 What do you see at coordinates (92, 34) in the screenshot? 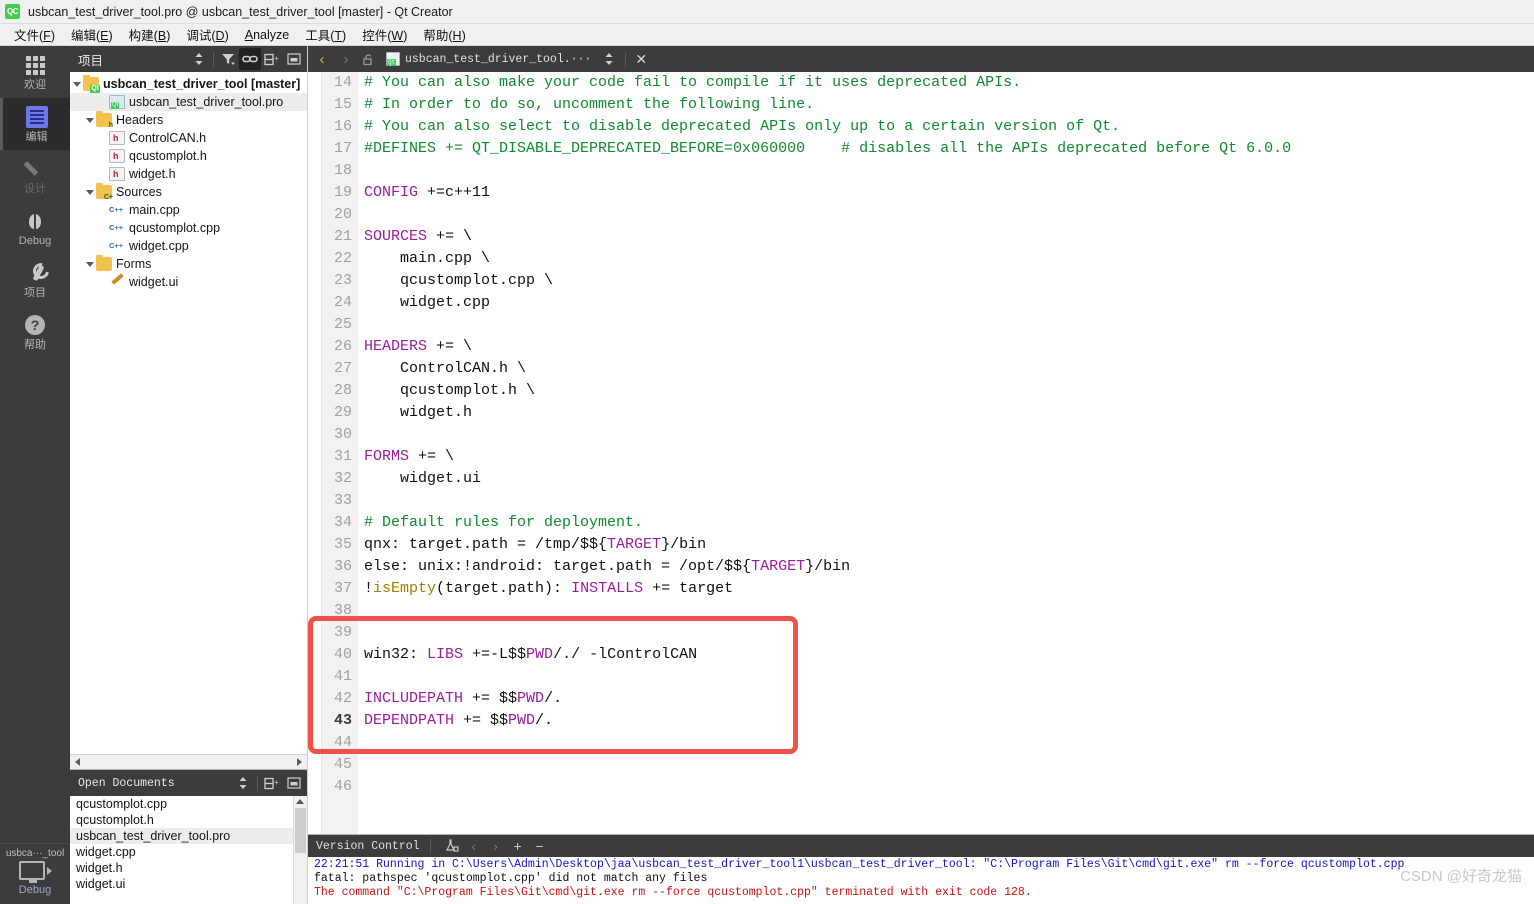
I see `menu-edit: 编辑(E)` at bounding box center [92, 34].